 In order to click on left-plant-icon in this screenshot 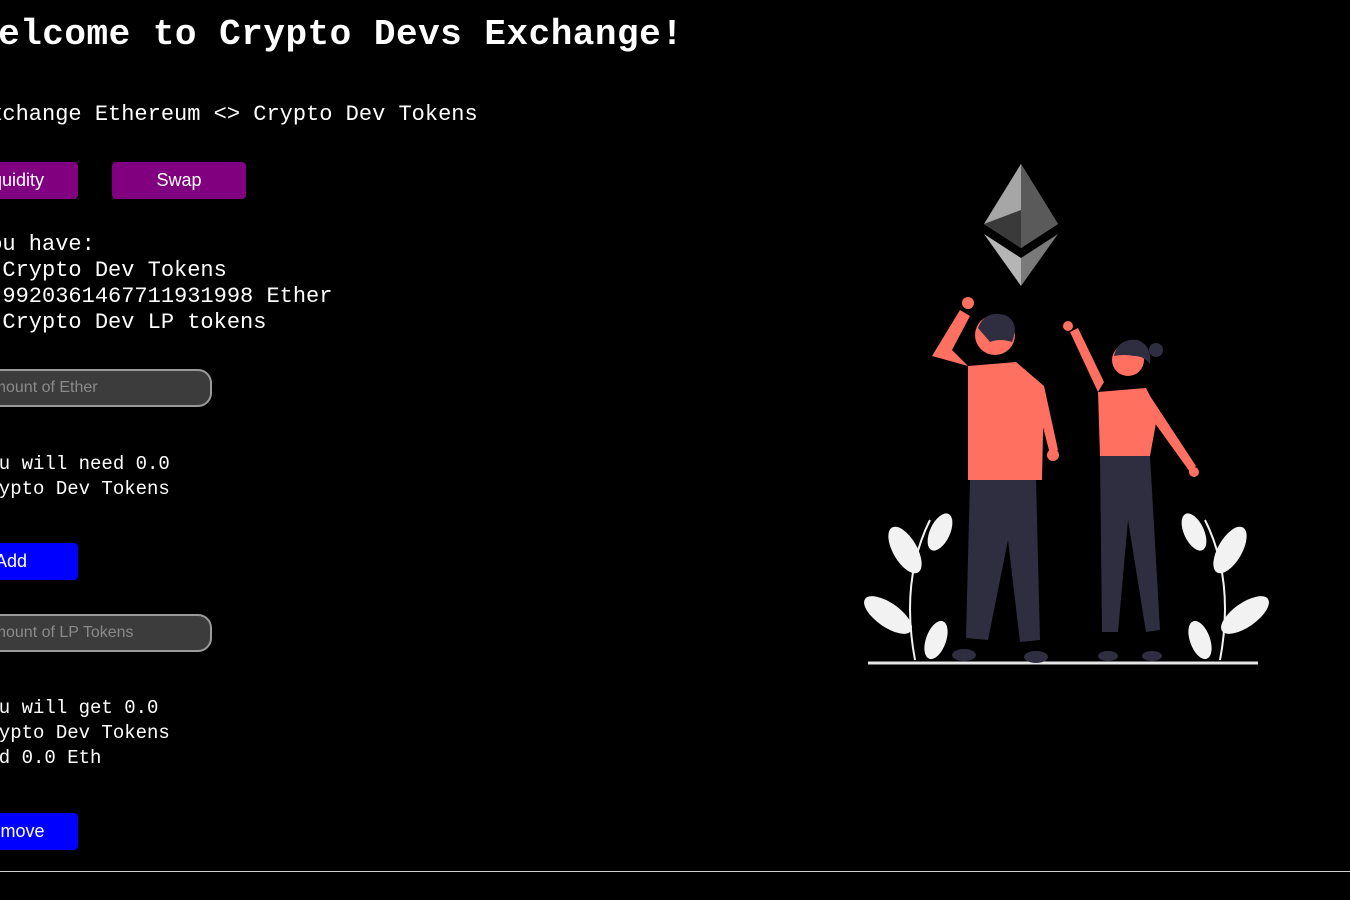, I will do `click(908, 587)`.